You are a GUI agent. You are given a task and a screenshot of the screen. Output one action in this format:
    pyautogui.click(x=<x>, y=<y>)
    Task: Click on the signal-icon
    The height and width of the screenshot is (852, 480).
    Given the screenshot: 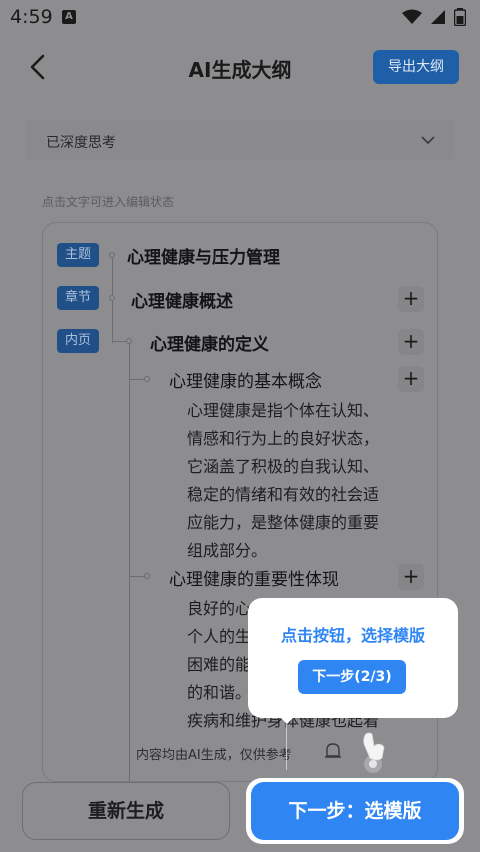 What is the action you would take?
    pyautogui.click(x=438, y=17)
    